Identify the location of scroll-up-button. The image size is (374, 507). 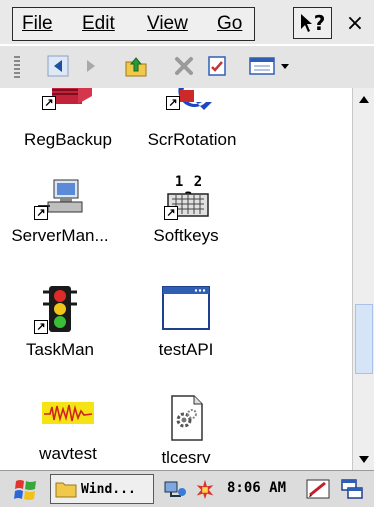
(364, 99).